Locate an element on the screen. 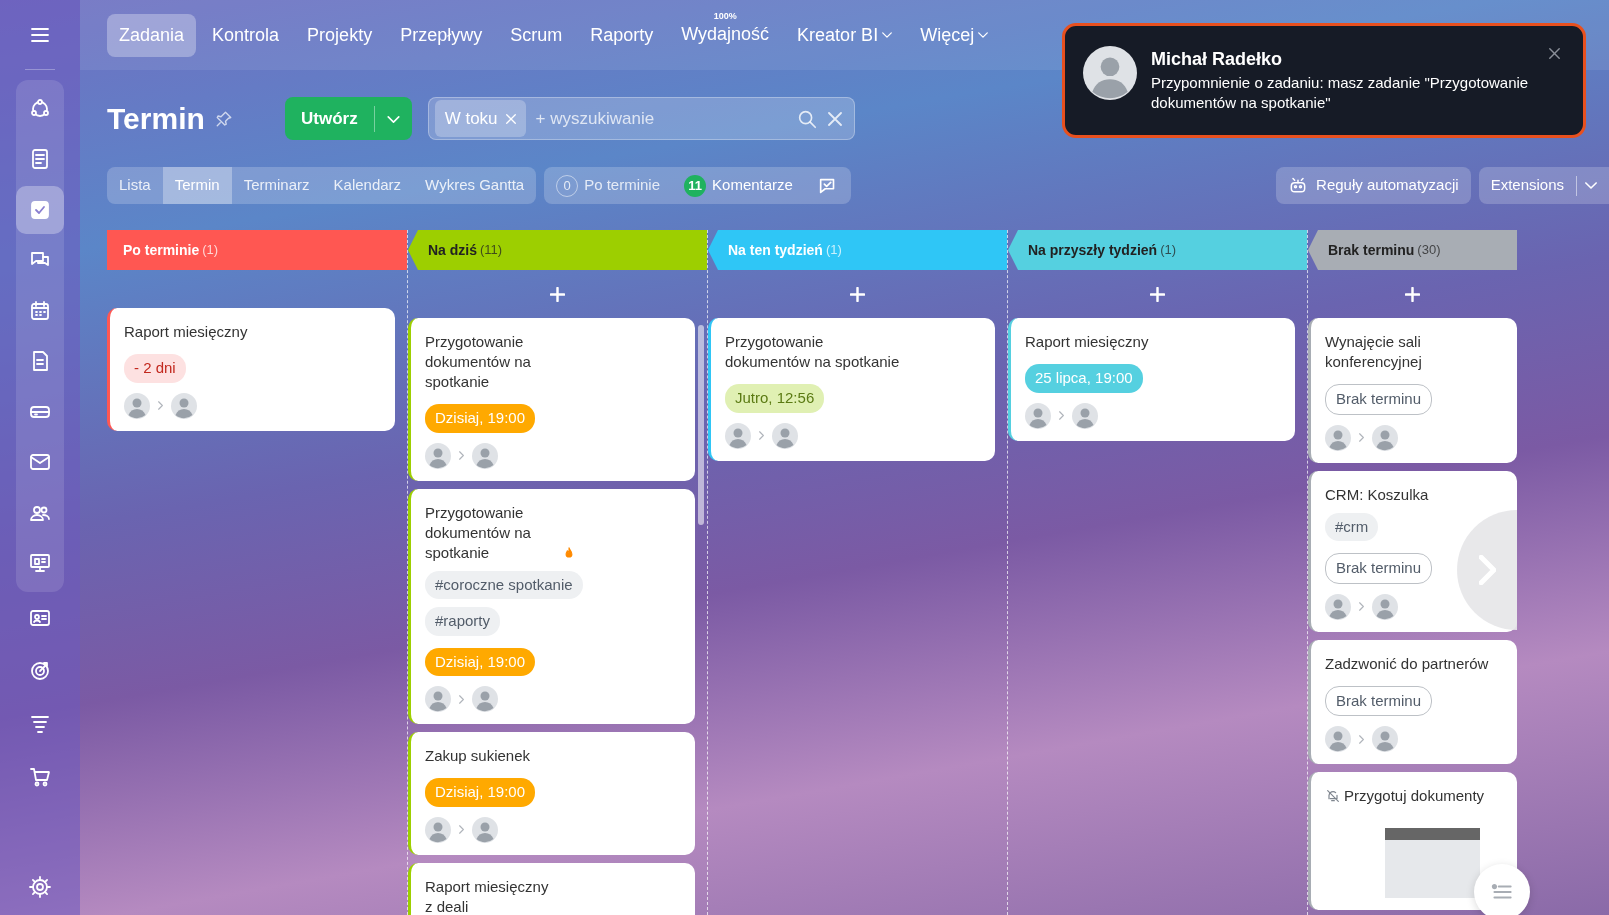  extensions-button: Extensions is located at coordinates (1543, 185).